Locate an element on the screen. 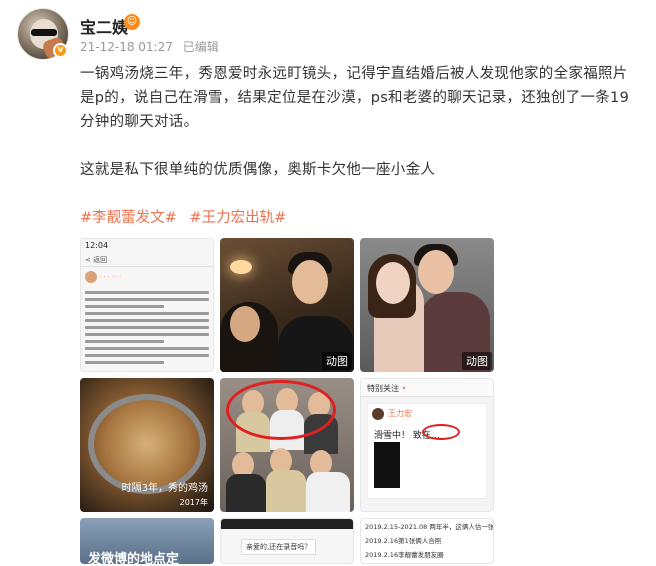 Image resolution: width=656 pixels, height=566 pixels. fan-badge-icon: ☺ is located at coordinates (132, 22).